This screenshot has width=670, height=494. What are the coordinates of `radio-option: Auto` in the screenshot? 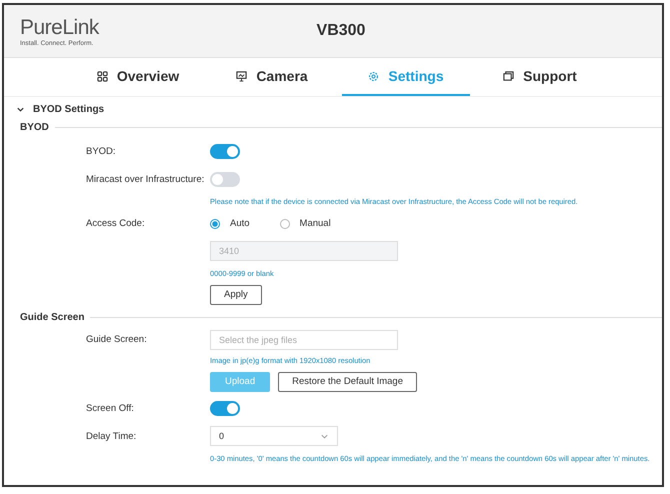 It's located at (230, 223).